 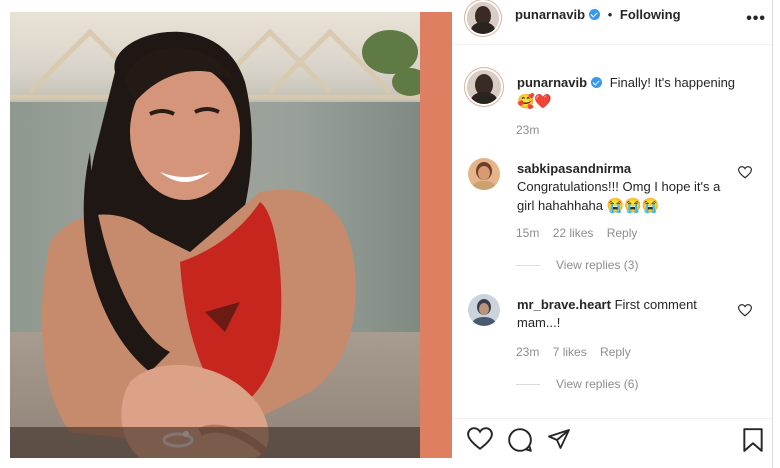 I want to click on header-user-line: punarnavib • Following, so click(x=598, y=14).